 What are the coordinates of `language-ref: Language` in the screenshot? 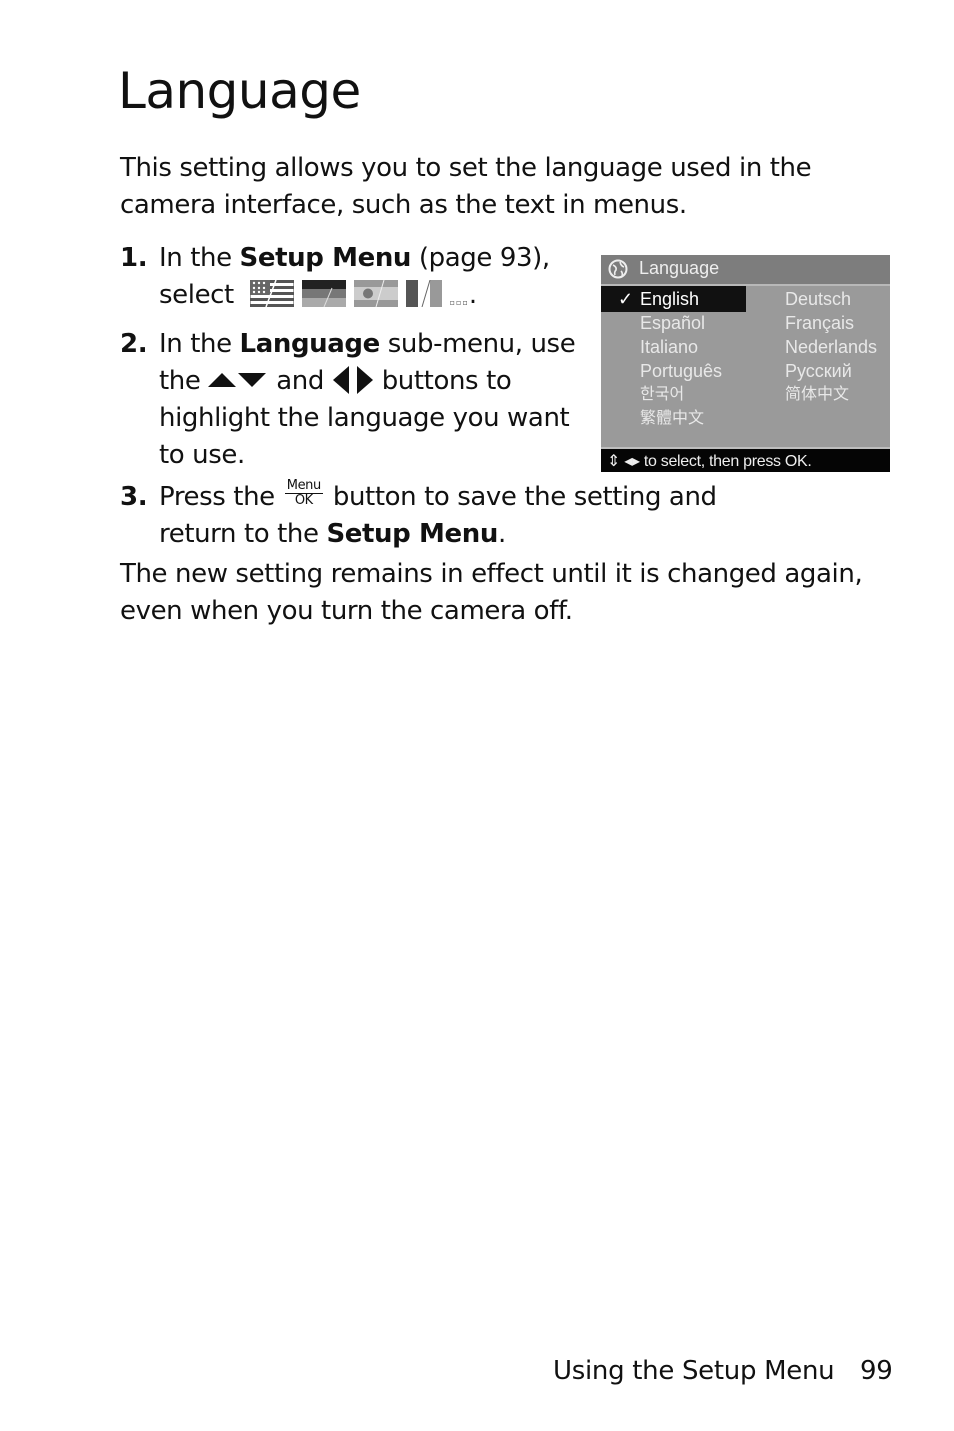 It's located at (310, 344).